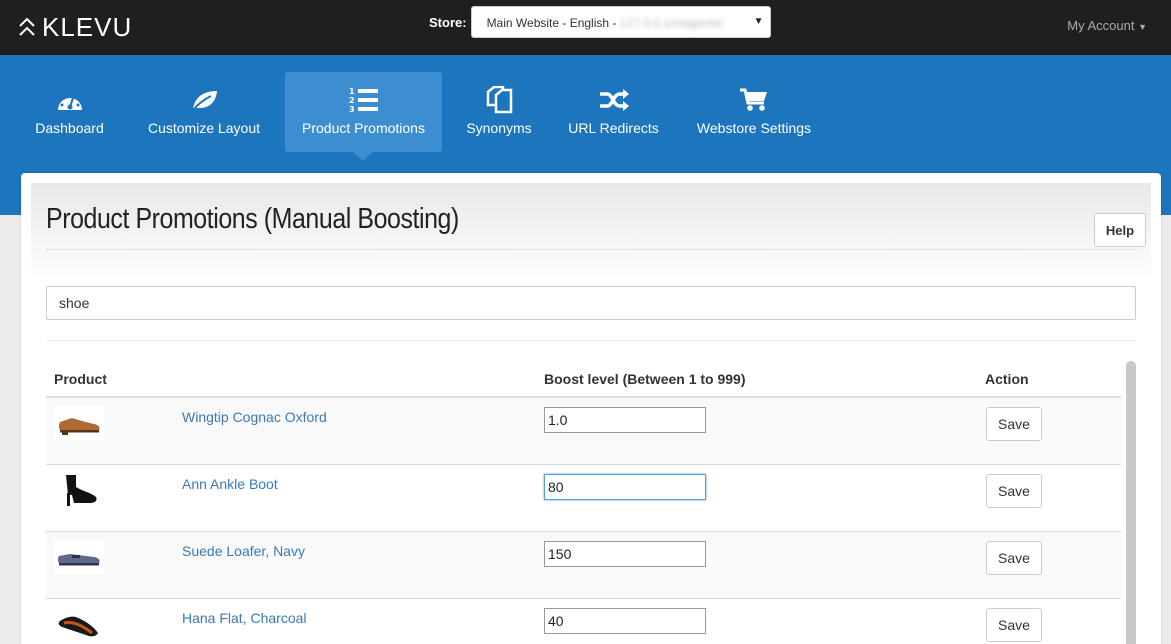 The image size is (1171, 644). I want to click on table-row: Wingtip Cognac Oxford Save, so click(583, 431).